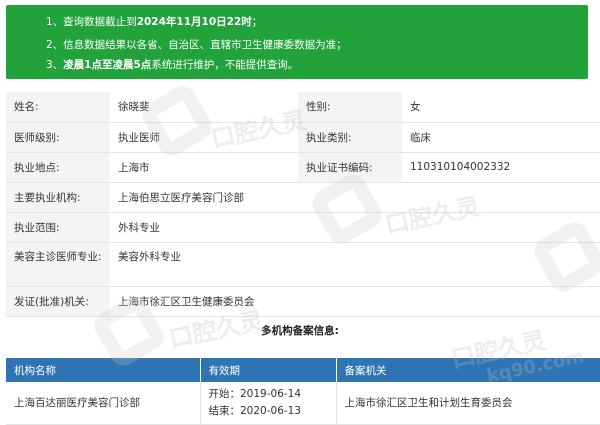  I want to click on info-row-cosmetic: 美容主诊医师专业: 美容外科专业, so click(303, 264).